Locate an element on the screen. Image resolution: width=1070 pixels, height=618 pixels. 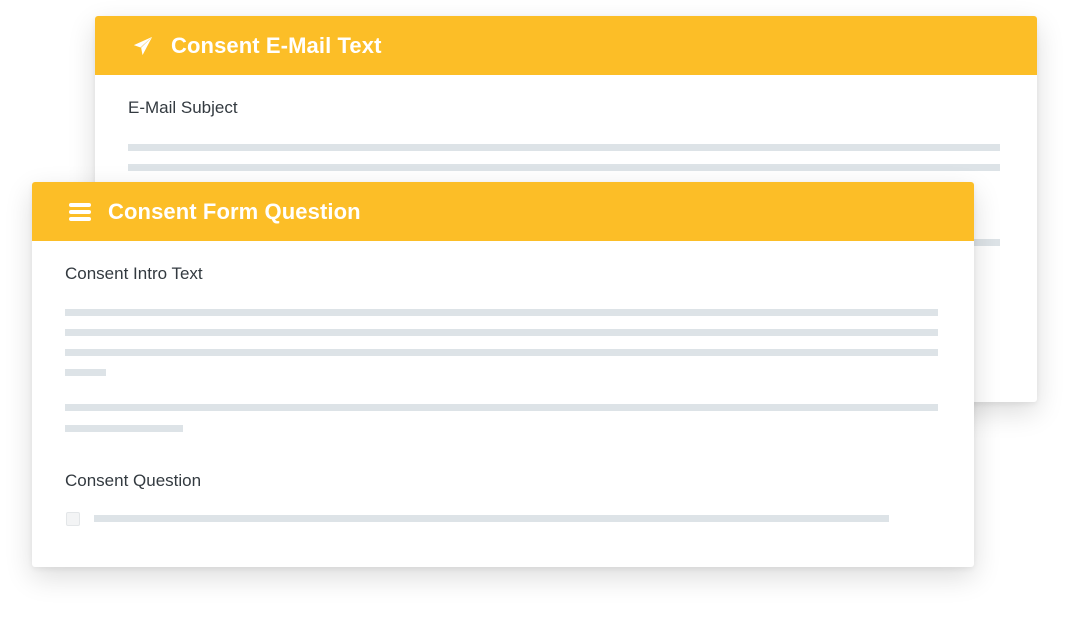
consent-form-title: Consent Form Question is located at coordinates (234, 211).